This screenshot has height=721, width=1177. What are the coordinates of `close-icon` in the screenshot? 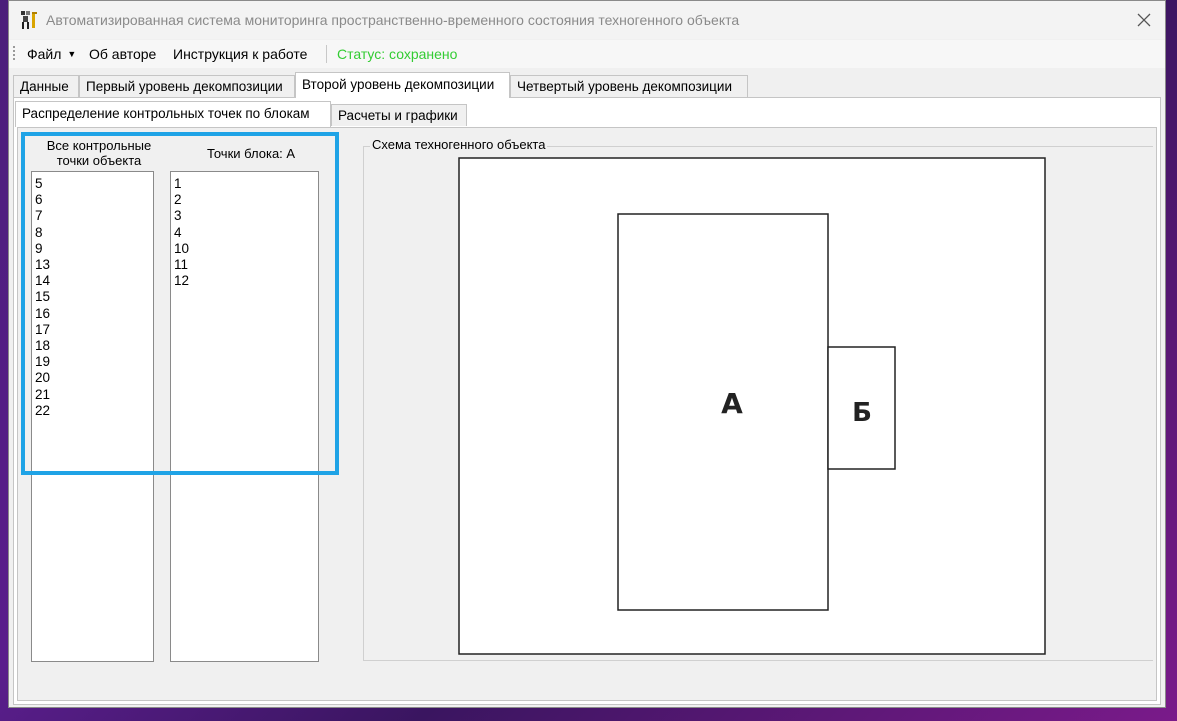 It's located at (1144, 20).